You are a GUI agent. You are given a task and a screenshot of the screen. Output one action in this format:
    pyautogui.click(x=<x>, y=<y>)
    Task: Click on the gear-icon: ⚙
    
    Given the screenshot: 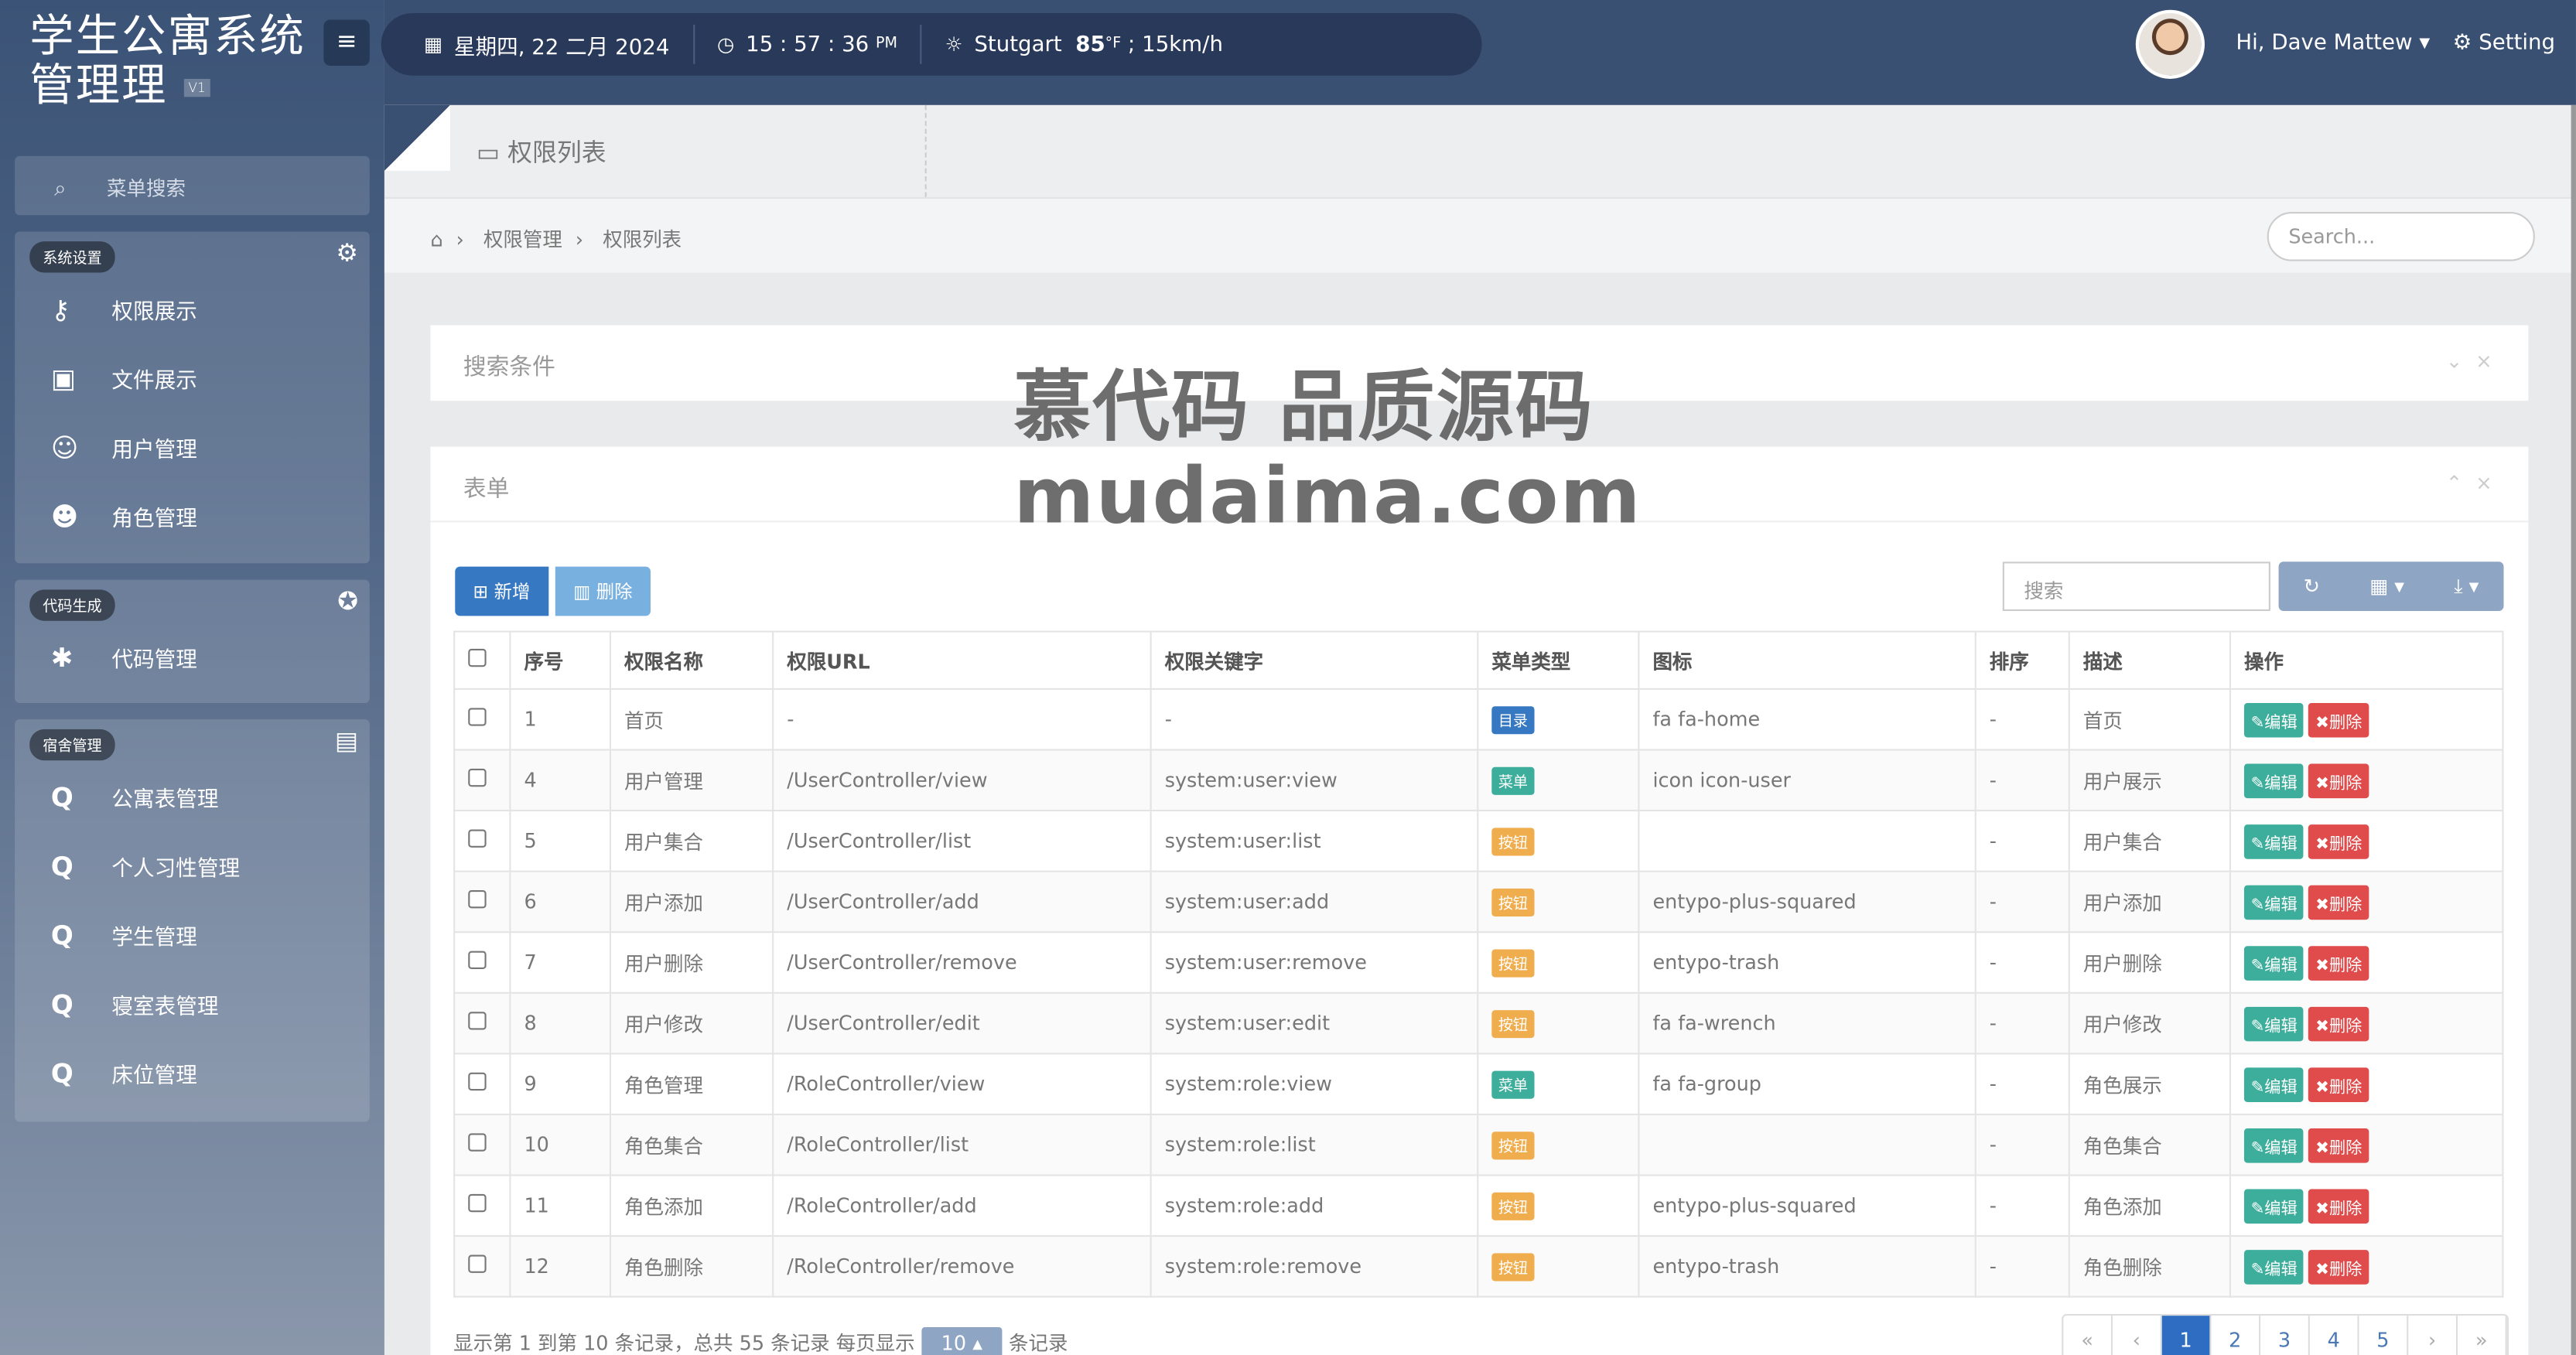 What is the action you would take?
    pyautogui.click(x=347, y=253)
    